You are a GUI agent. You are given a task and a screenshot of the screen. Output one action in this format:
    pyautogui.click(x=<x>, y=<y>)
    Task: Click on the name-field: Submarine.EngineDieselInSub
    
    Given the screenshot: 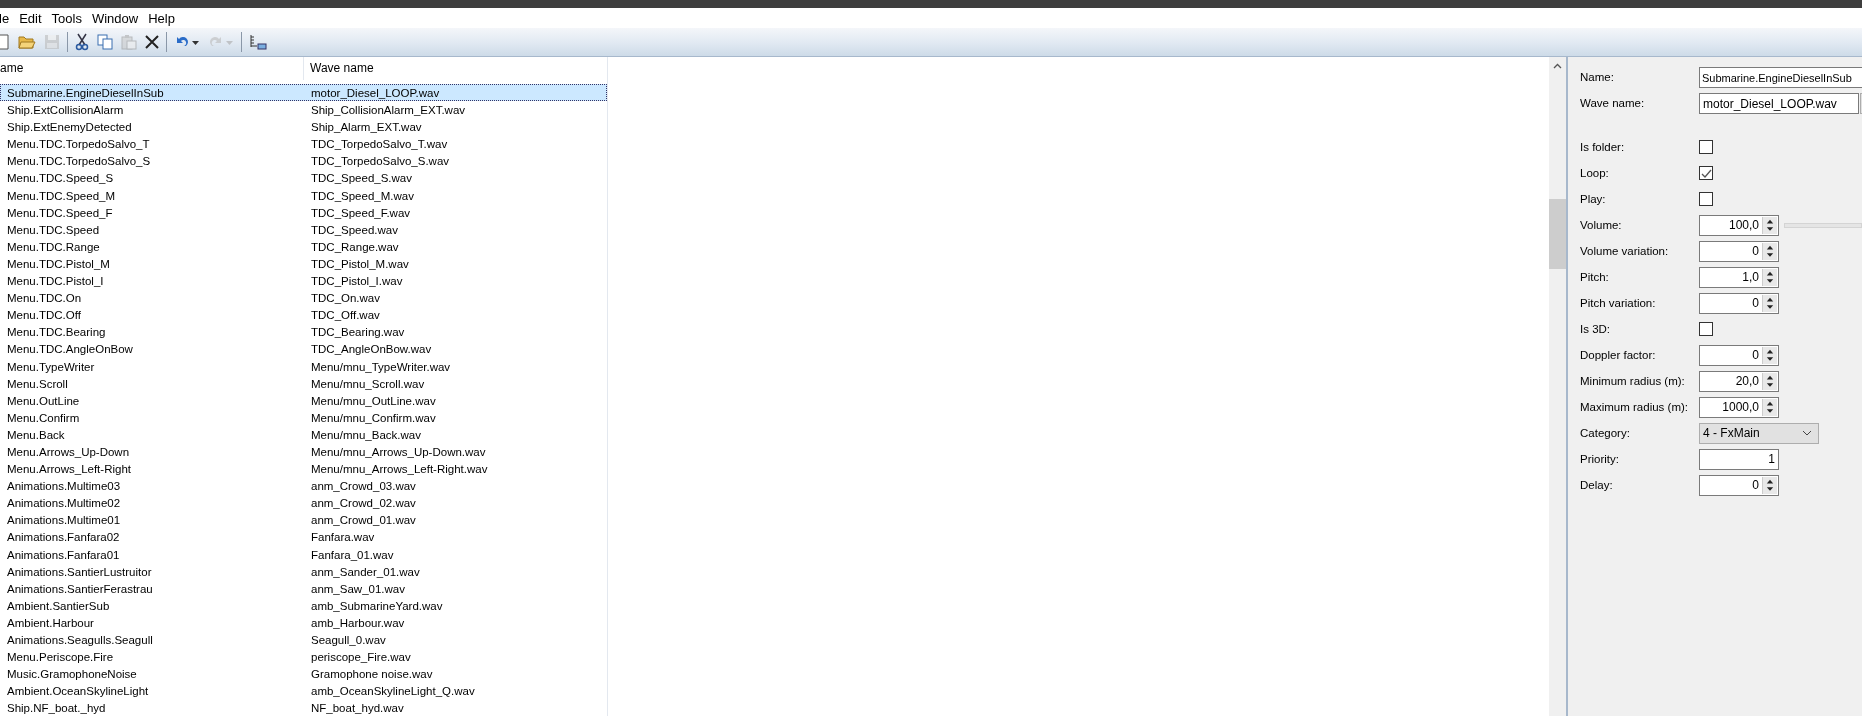 What is the action you would take?
    pyautogui.click(x=1780, y=77)
    